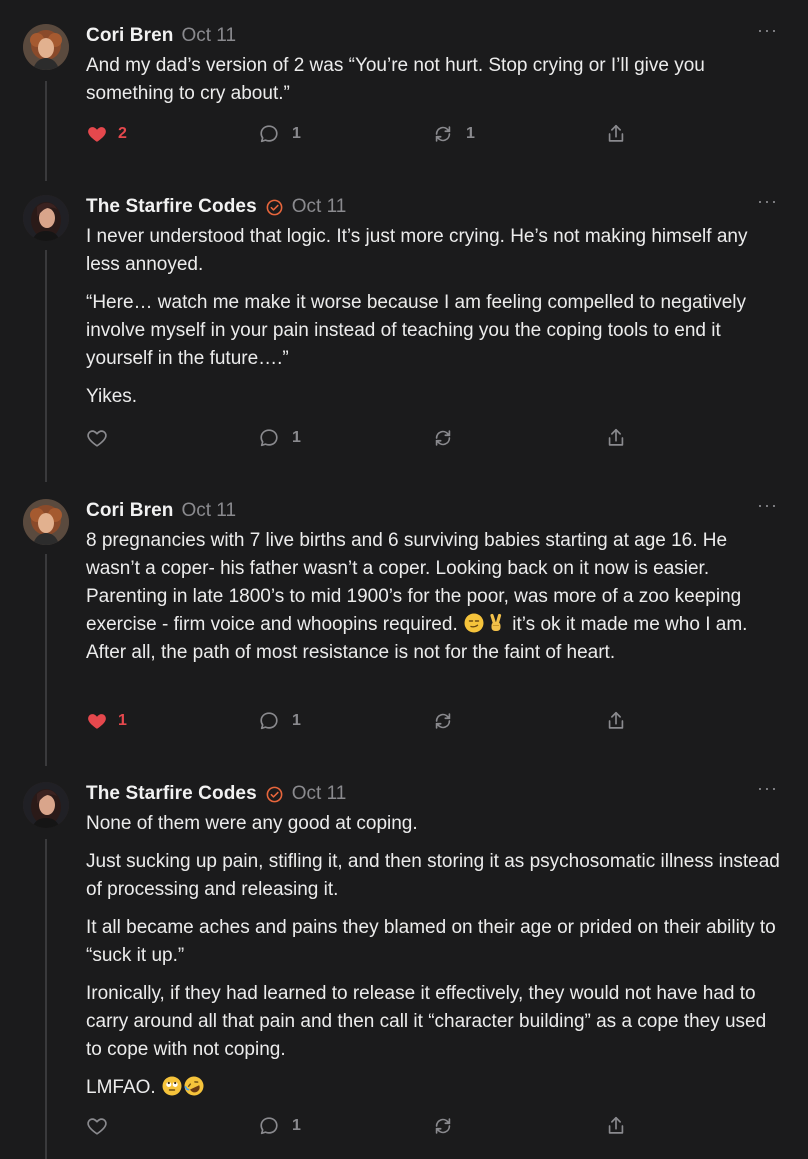  I want to click on comment-text: LMFAO., so click(123, 1087).